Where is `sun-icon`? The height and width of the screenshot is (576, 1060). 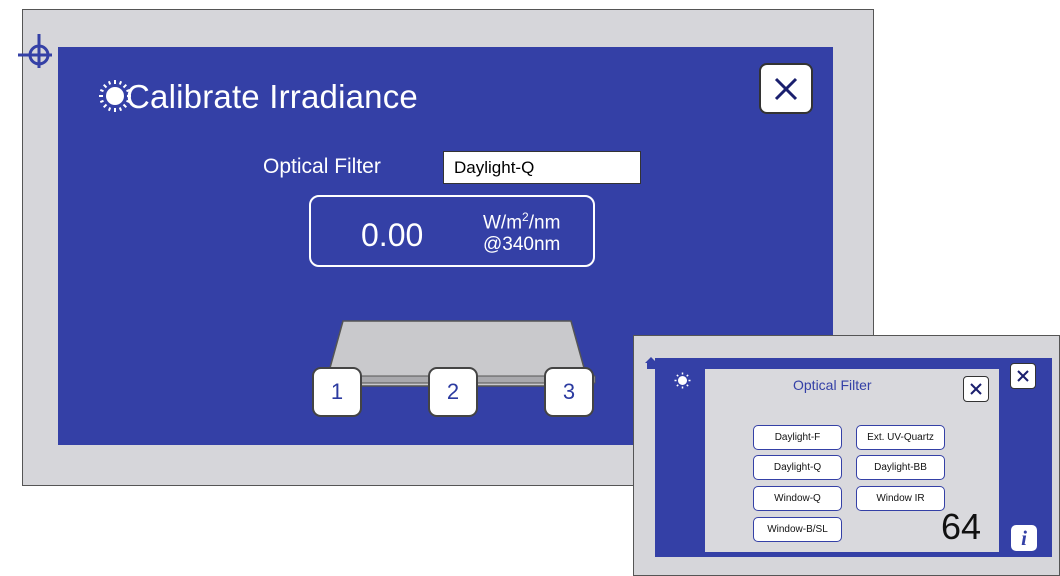
sun-icon is located at coordinates (682, 380).